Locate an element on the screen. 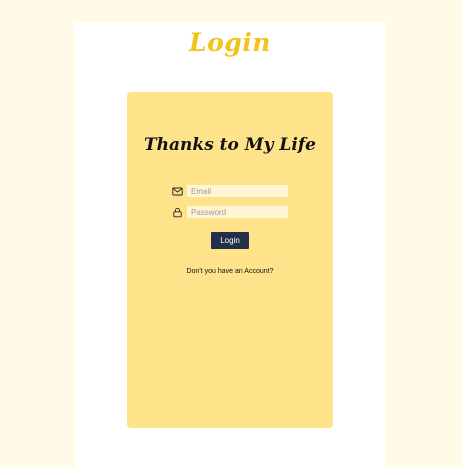 The width and height of the screenshot is (462, 468). email-row is located at coordinates (230, 191).